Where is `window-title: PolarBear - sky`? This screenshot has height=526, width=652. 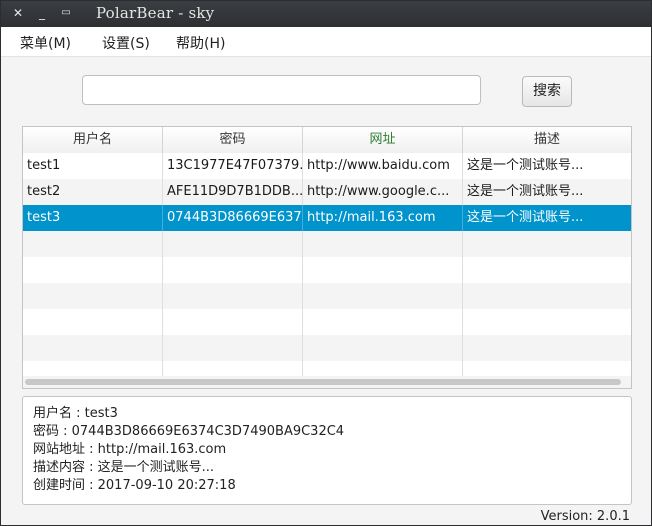
window-title: PolarBear - sky is located at coordinates (155, 13).